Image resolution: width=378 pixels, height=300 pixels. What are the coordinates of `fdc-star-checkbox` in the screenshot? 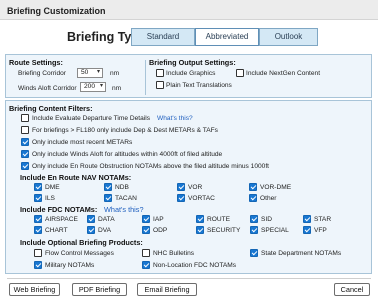 It's located at (307, 219).